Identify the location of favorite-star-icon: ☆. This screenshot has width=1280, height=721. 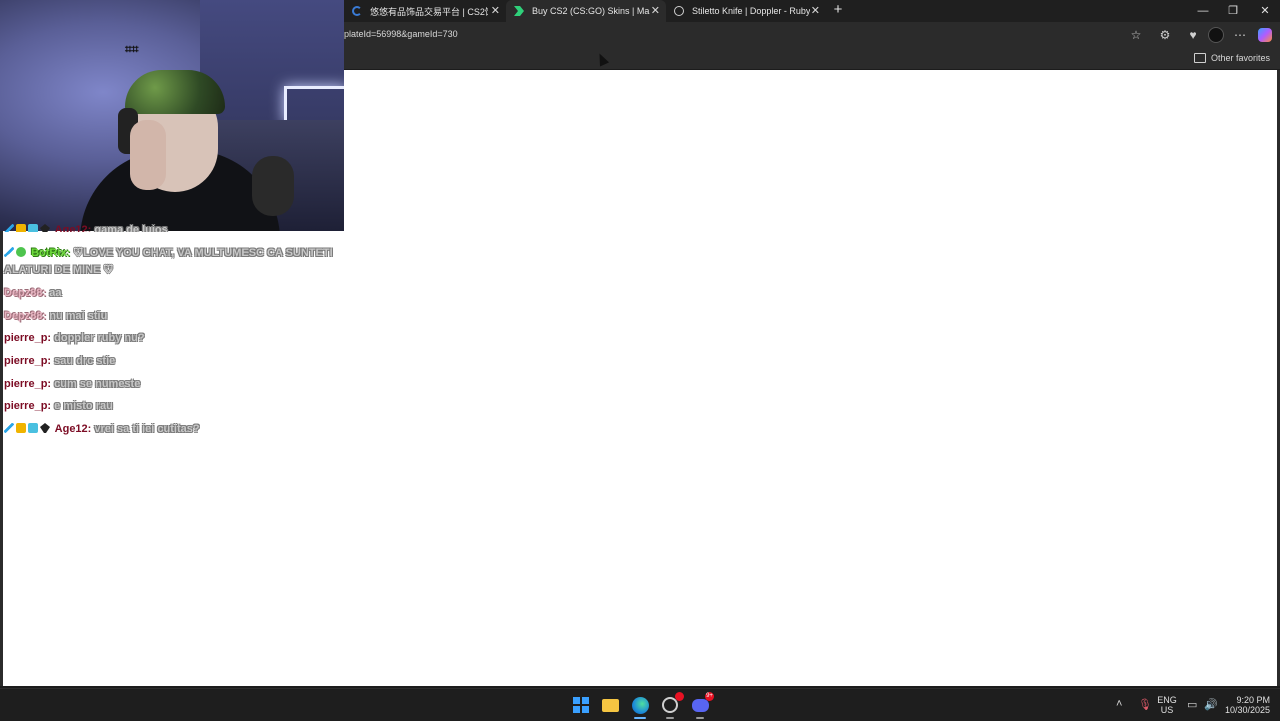
(1136, 35).